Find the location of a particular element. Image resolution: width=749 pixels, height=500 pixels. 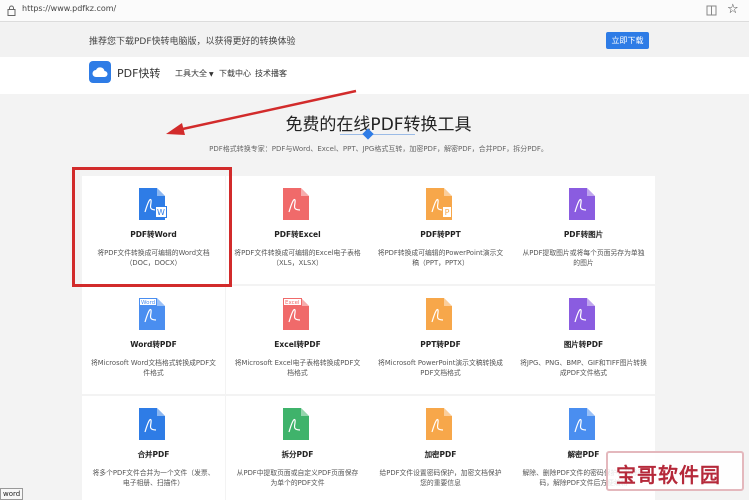

tool-title: PDF转图片 is located at coordinates (583, 234).